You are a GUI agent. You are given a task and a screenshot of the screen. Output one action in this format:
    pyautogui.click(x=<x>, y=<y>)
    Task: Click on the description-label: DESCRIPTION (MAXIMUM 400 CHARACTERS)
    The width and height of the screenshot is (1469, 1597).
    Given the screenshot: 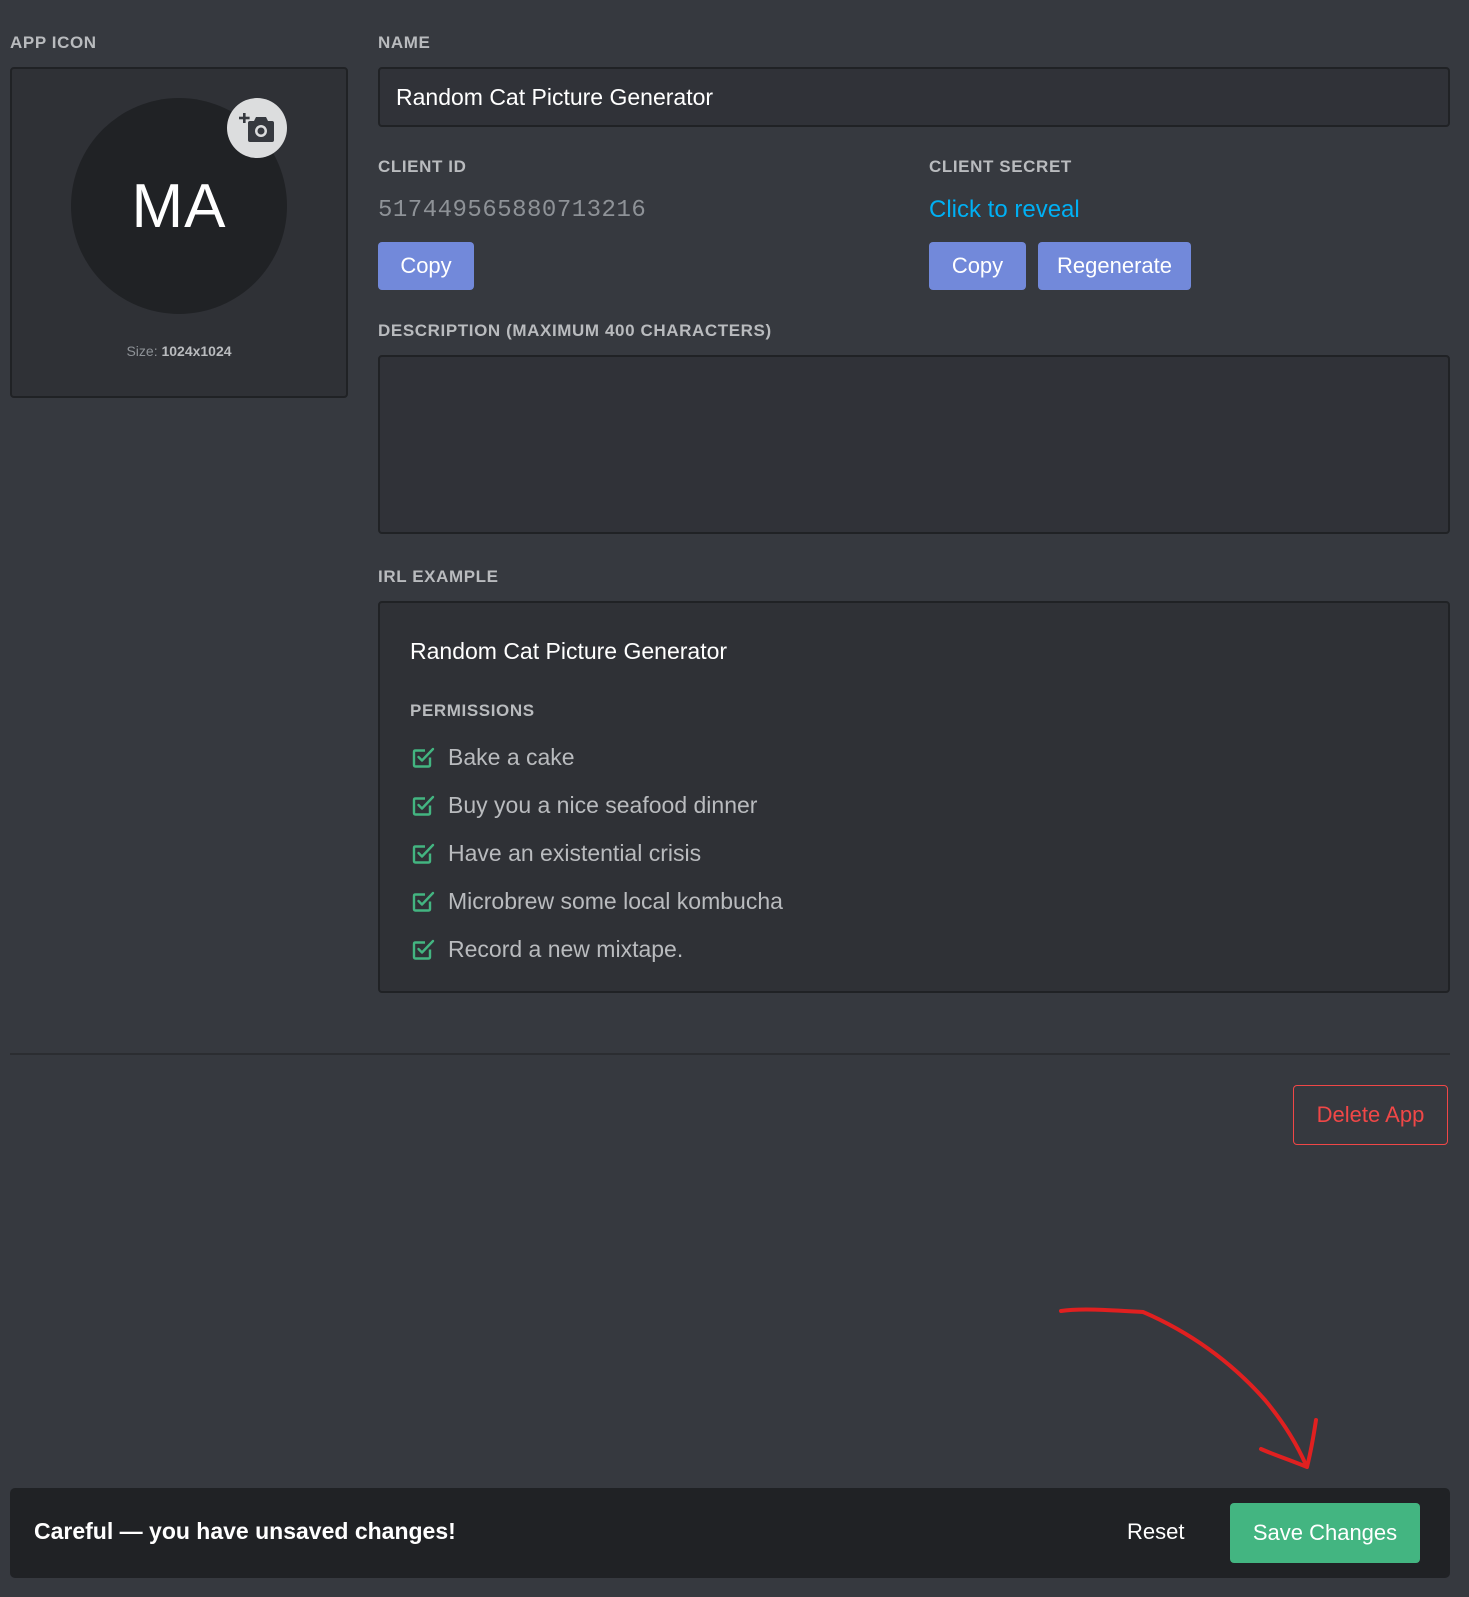 What is the action you would take?
    pyautogui.click(x=575, y=330)
    